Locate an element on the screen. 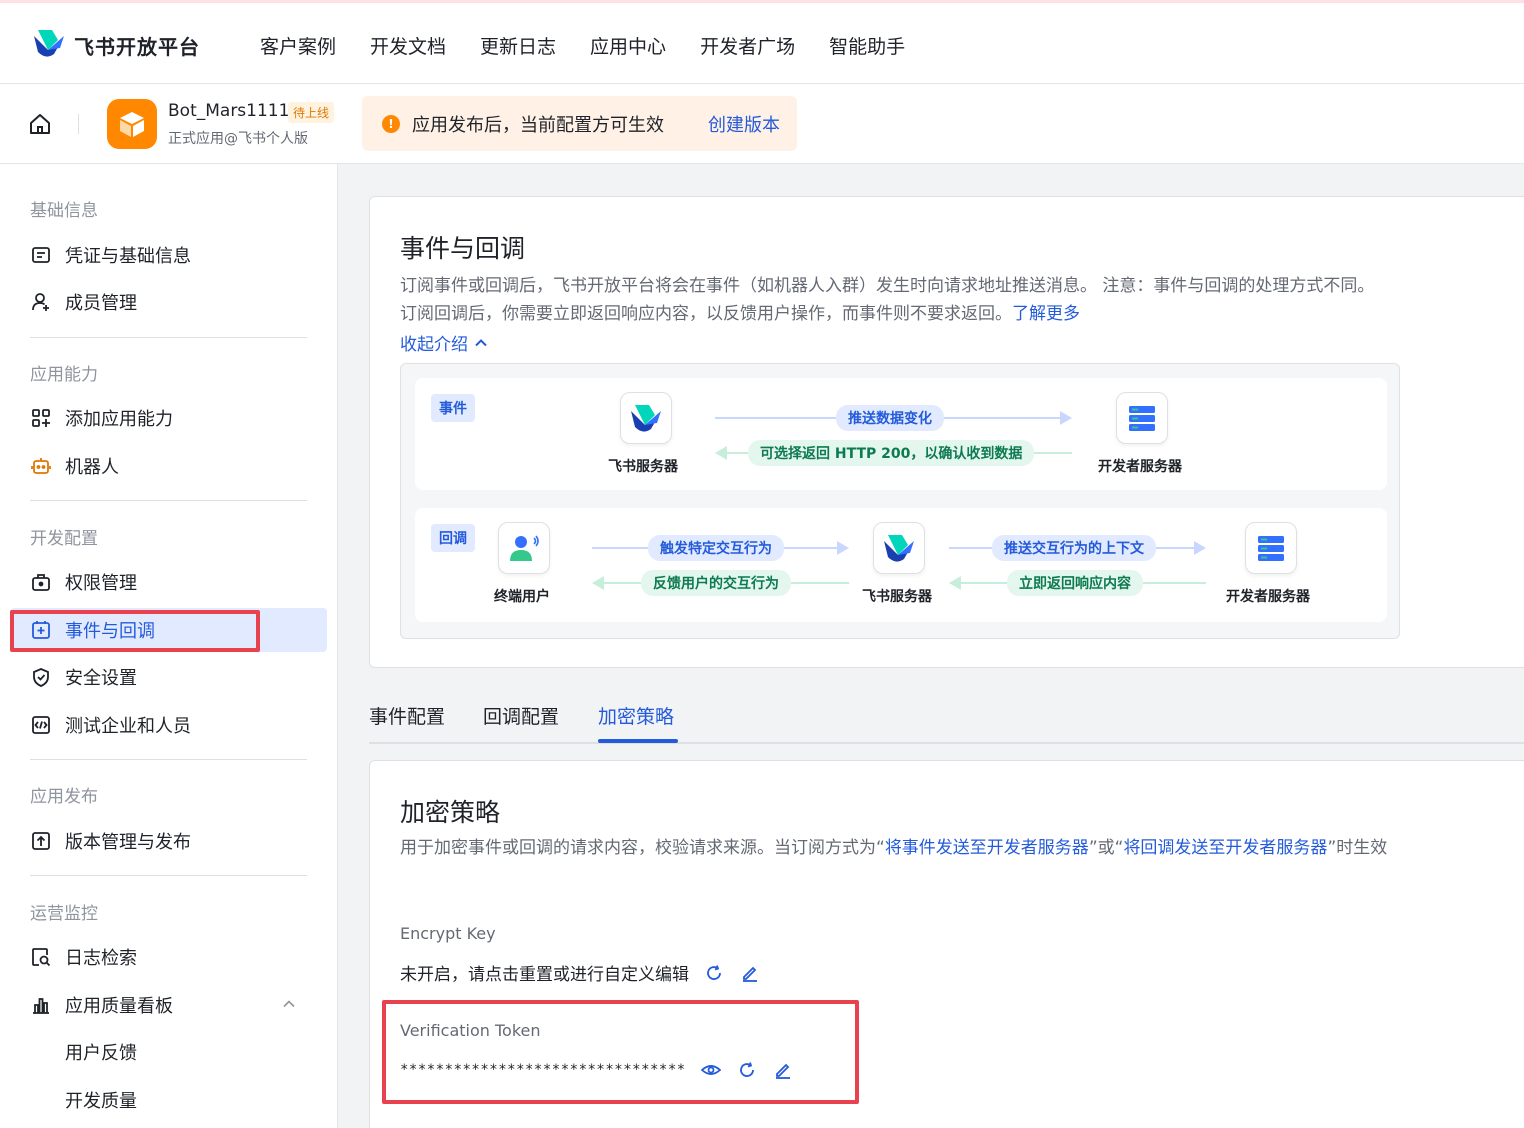 The height and width of the screenshot is (1128, 1524). active-tab-indicator is located at coordinates (638, 741).